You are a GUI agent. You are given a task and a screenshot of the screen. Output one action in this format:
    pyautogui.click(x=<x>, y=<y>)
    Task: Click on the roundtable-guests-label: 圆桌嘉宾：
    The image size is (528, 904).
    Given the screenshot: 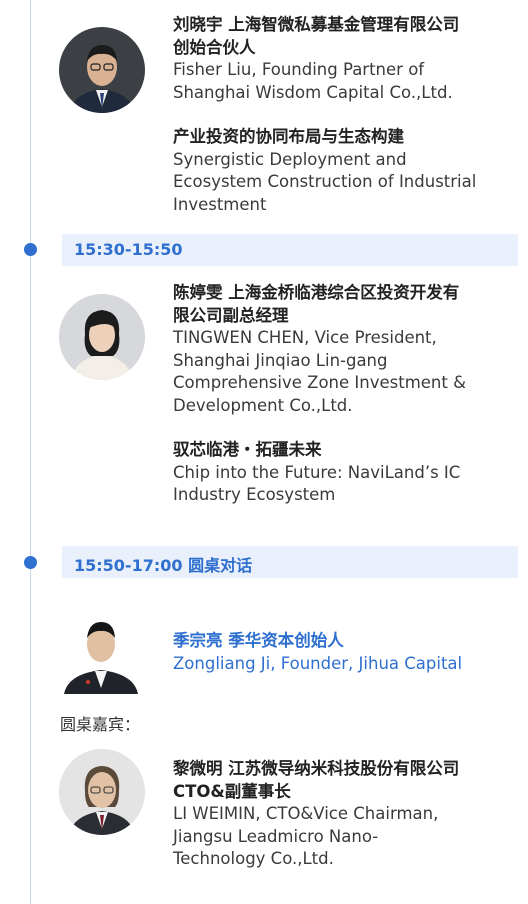 What is the action you would take?
    pyautogui.click(x=100, y=724)
    